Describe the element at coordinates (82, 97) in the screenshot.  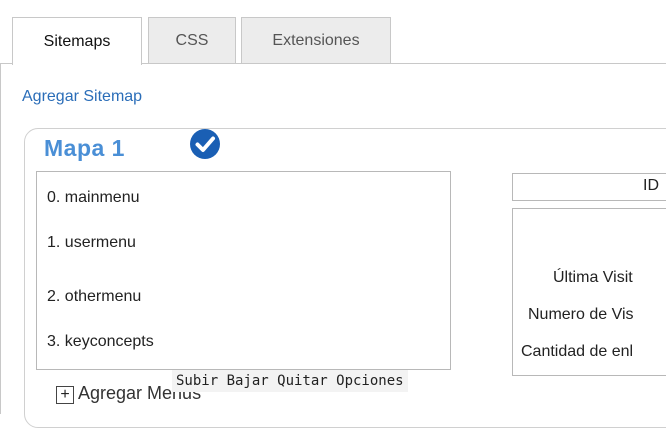
I see `add-sitemap-link: Agregar Sitemap` at that location.